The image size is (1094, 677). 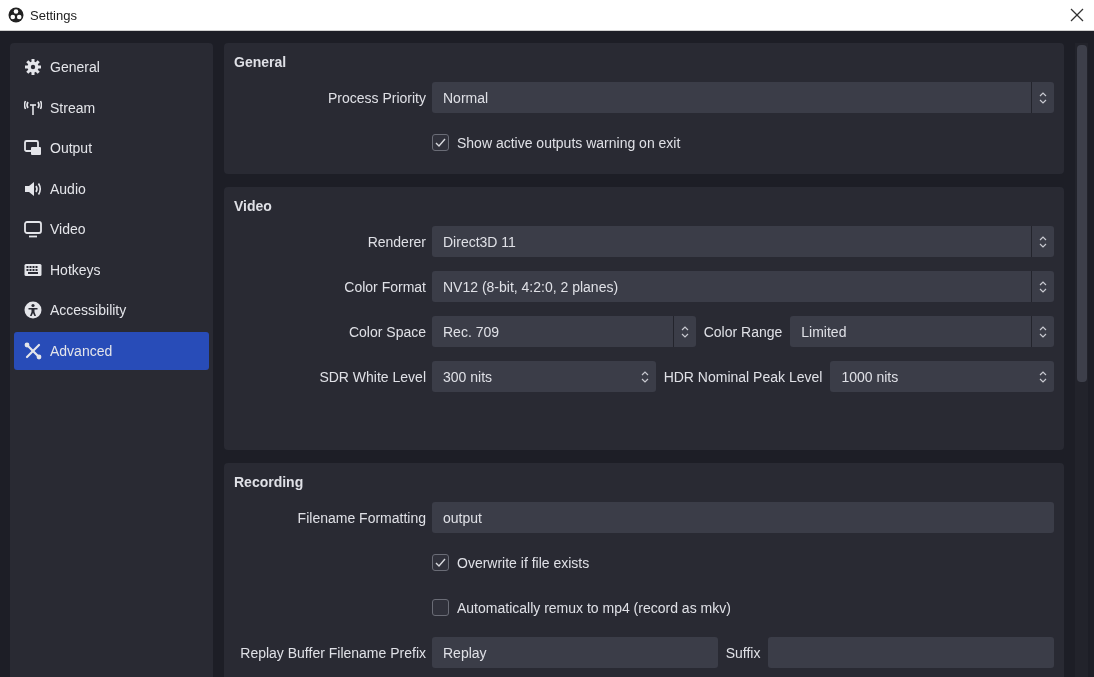 What do you see at coordinates (111, 148) in the screenshot?
I see `sidebar-item: Output` at bounding box center [111, 148].